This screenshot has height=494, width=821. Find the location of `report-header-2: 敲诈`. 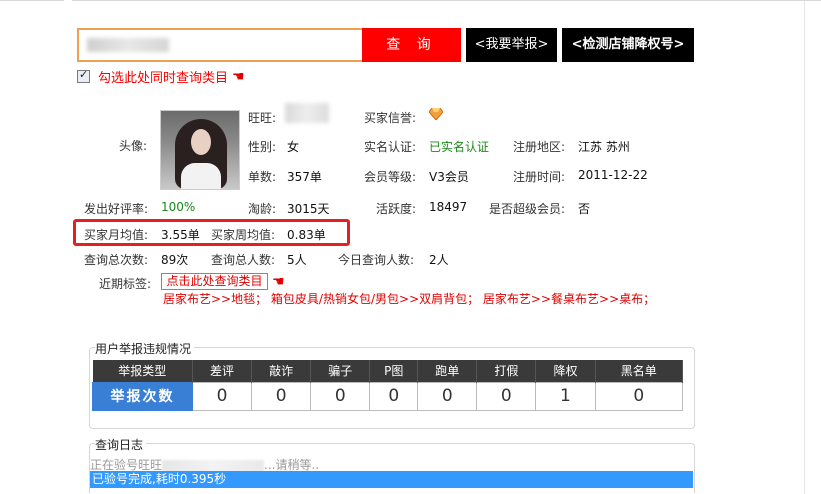

report-header-2: 敲诈 is located at coordinates (281, 371).